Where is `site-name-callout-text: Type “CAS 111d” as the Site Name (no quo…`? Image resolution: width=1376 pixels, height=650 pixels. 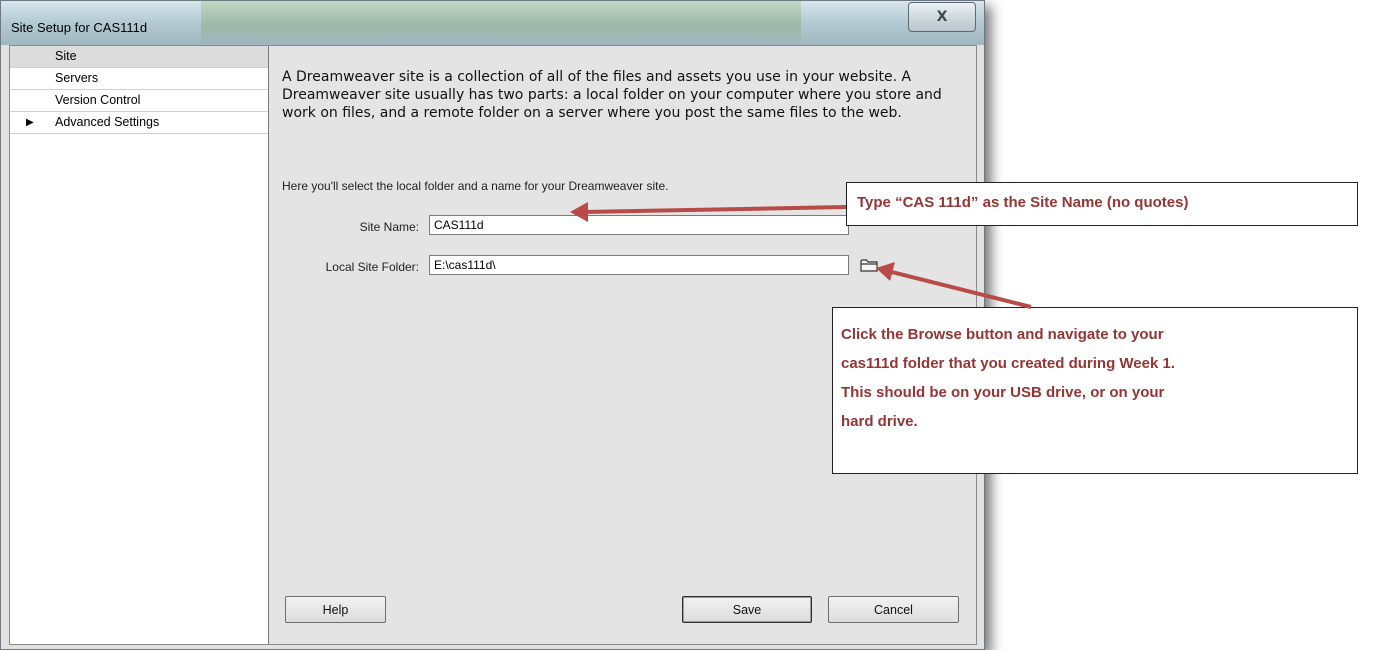
site-name-callout-text: Type “CAS 111d” as the Site Name (no quo… is located at coordinates (1023, 202).